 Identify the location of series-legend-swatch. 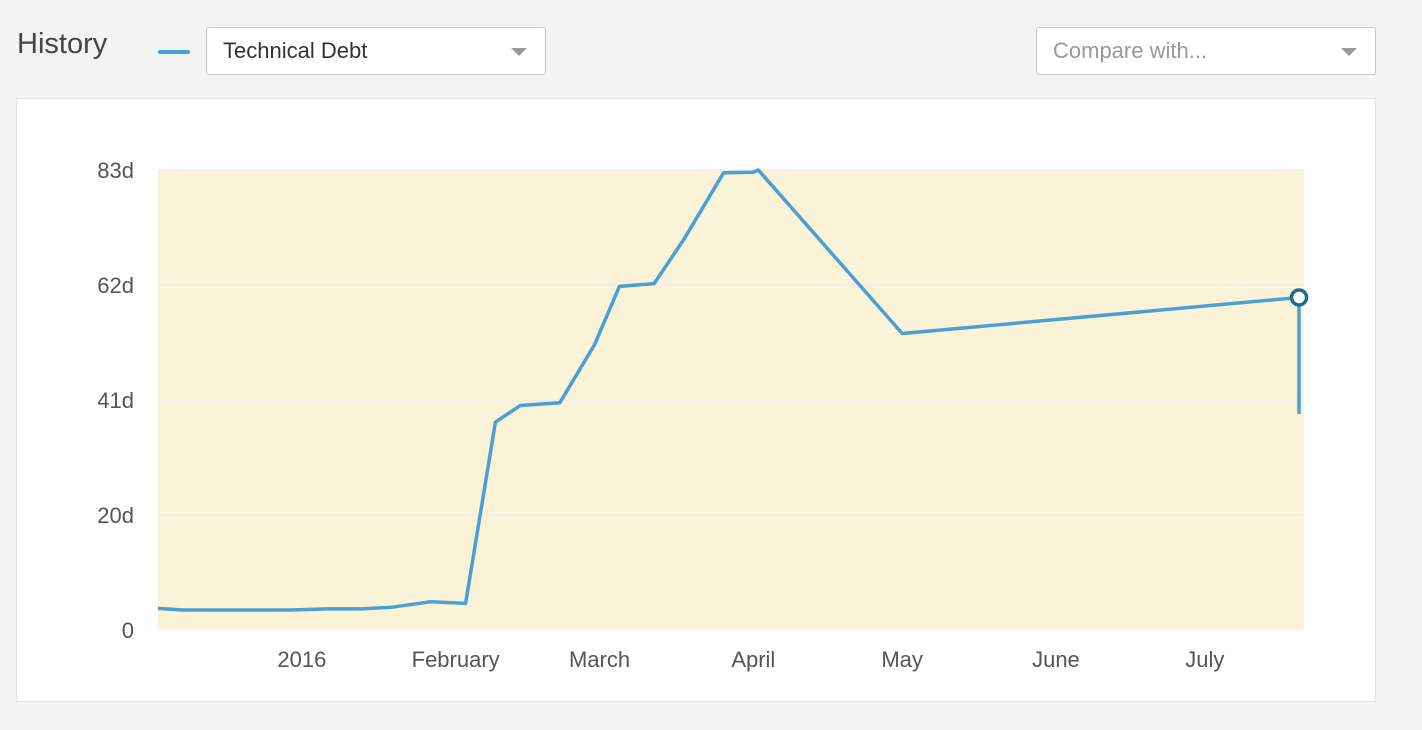
(174, 52).